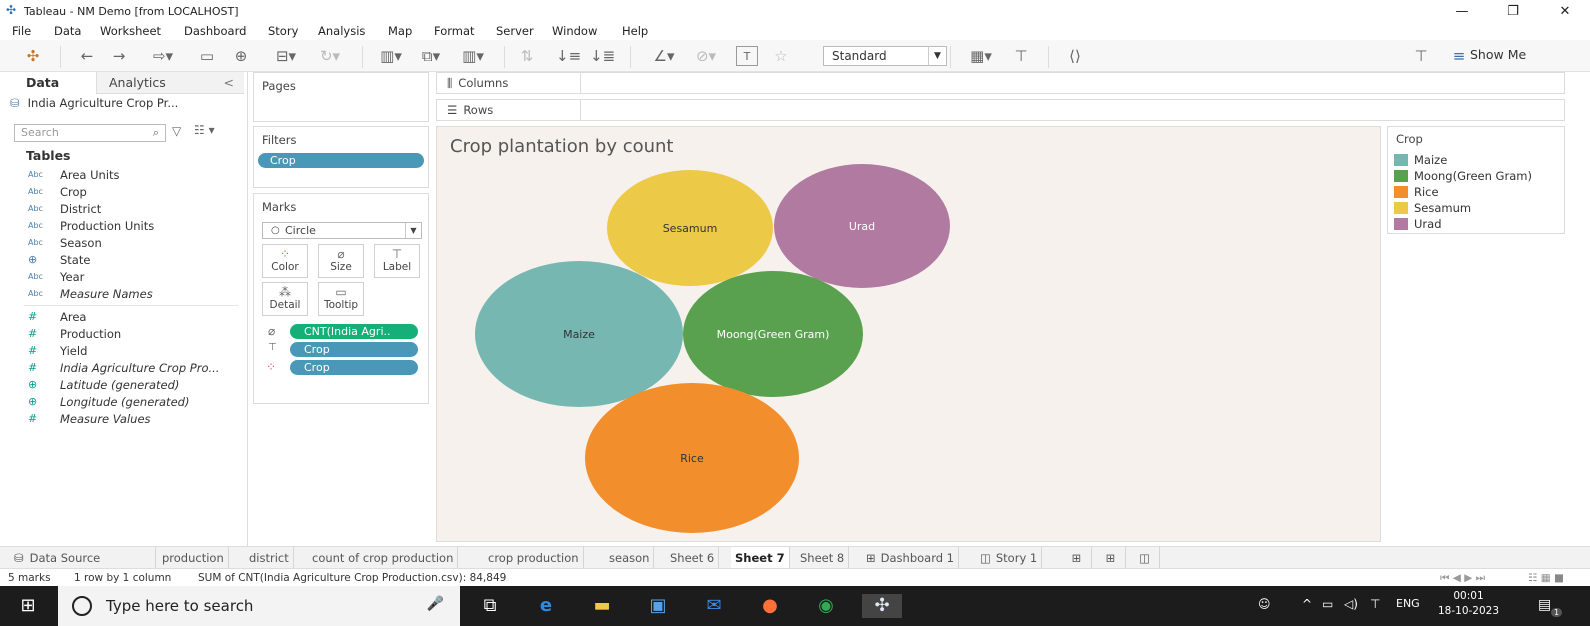  Describe the element at coordinates (911, 558) in the screenshot. I see `tab-dashboard-1: ⊞ Dashboard 1` at that location.